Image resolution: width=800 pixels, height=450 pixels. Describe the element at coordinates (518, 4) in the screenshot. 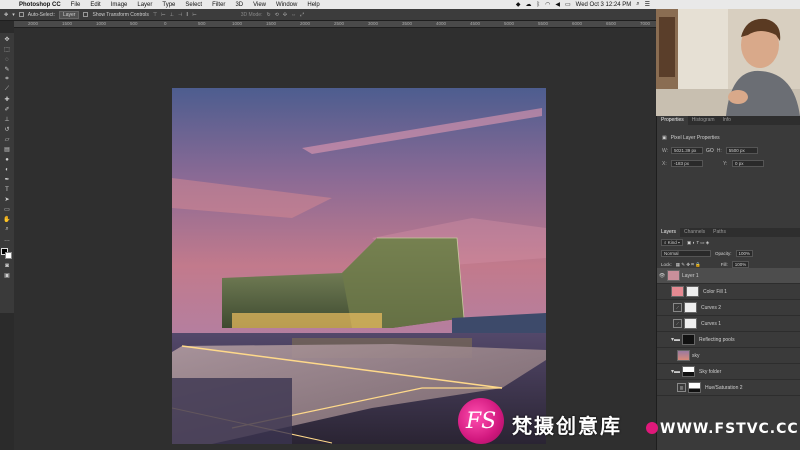

I see `dropbox-icon: ◆` at that location.